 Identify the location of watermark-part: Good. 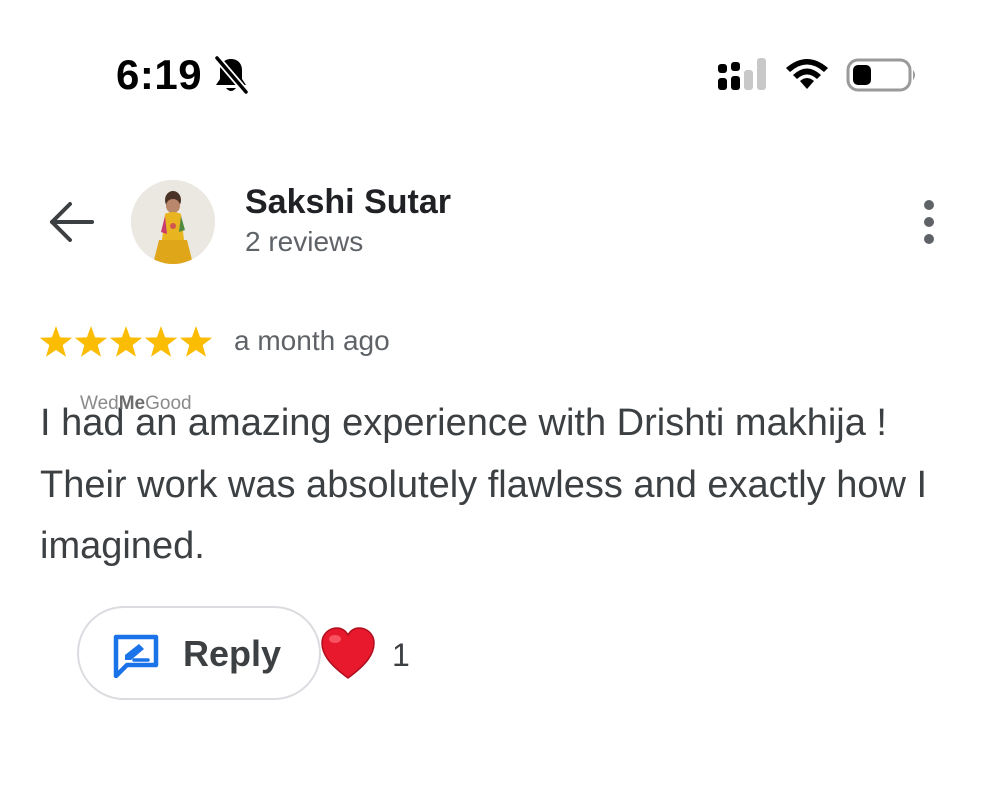
(168, 403).